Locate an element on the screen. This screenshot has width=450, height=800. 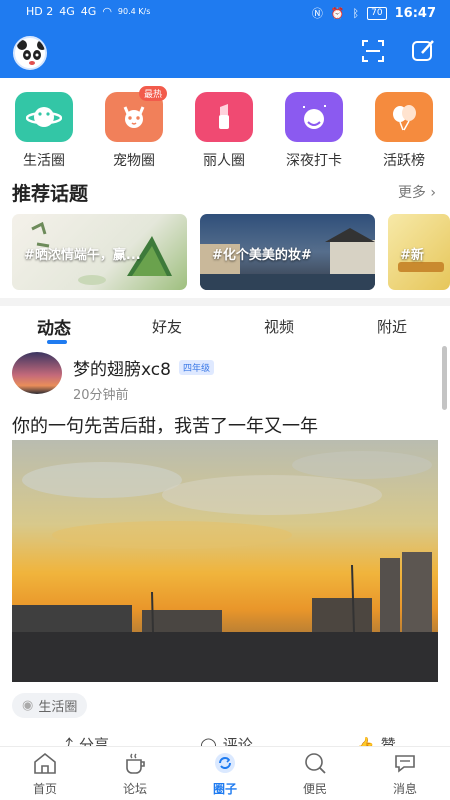
category-label: 深夜打卡 is located at coordinates (314, 161).